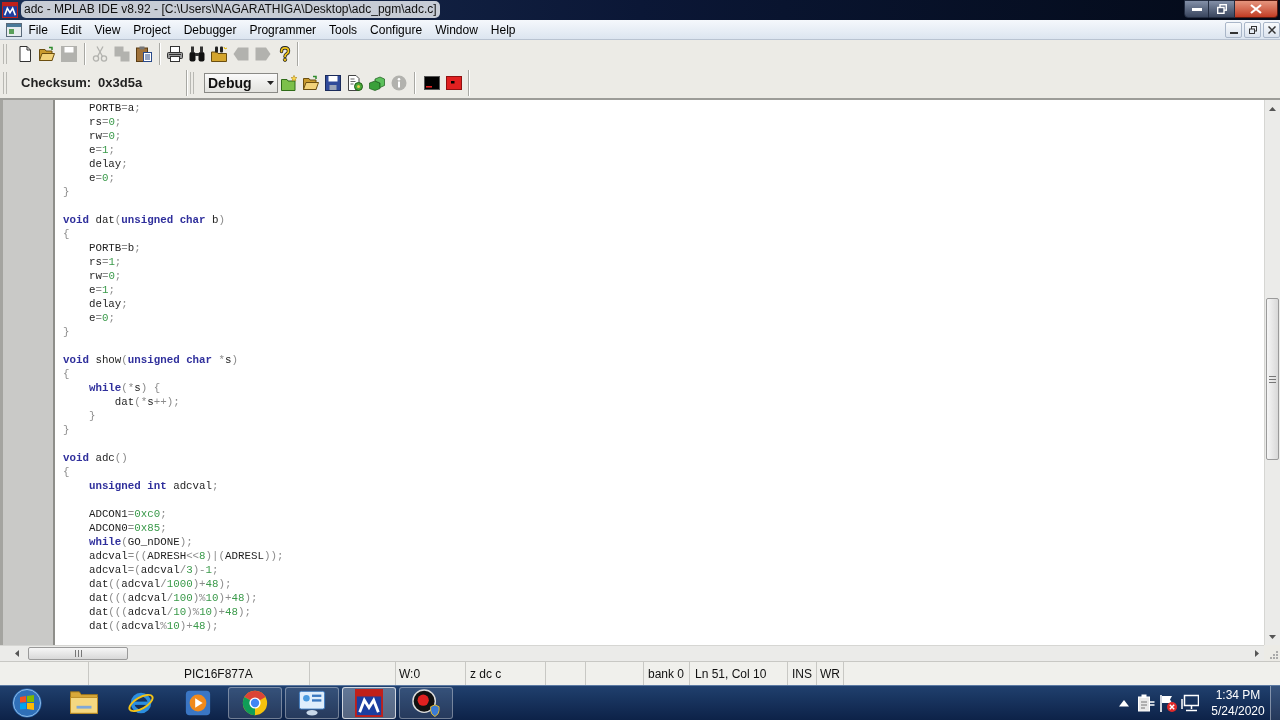 Image resolution: width=1280 pixels, height=720 pixels. I want to click on screen-bar-icon, so click(432, 83).